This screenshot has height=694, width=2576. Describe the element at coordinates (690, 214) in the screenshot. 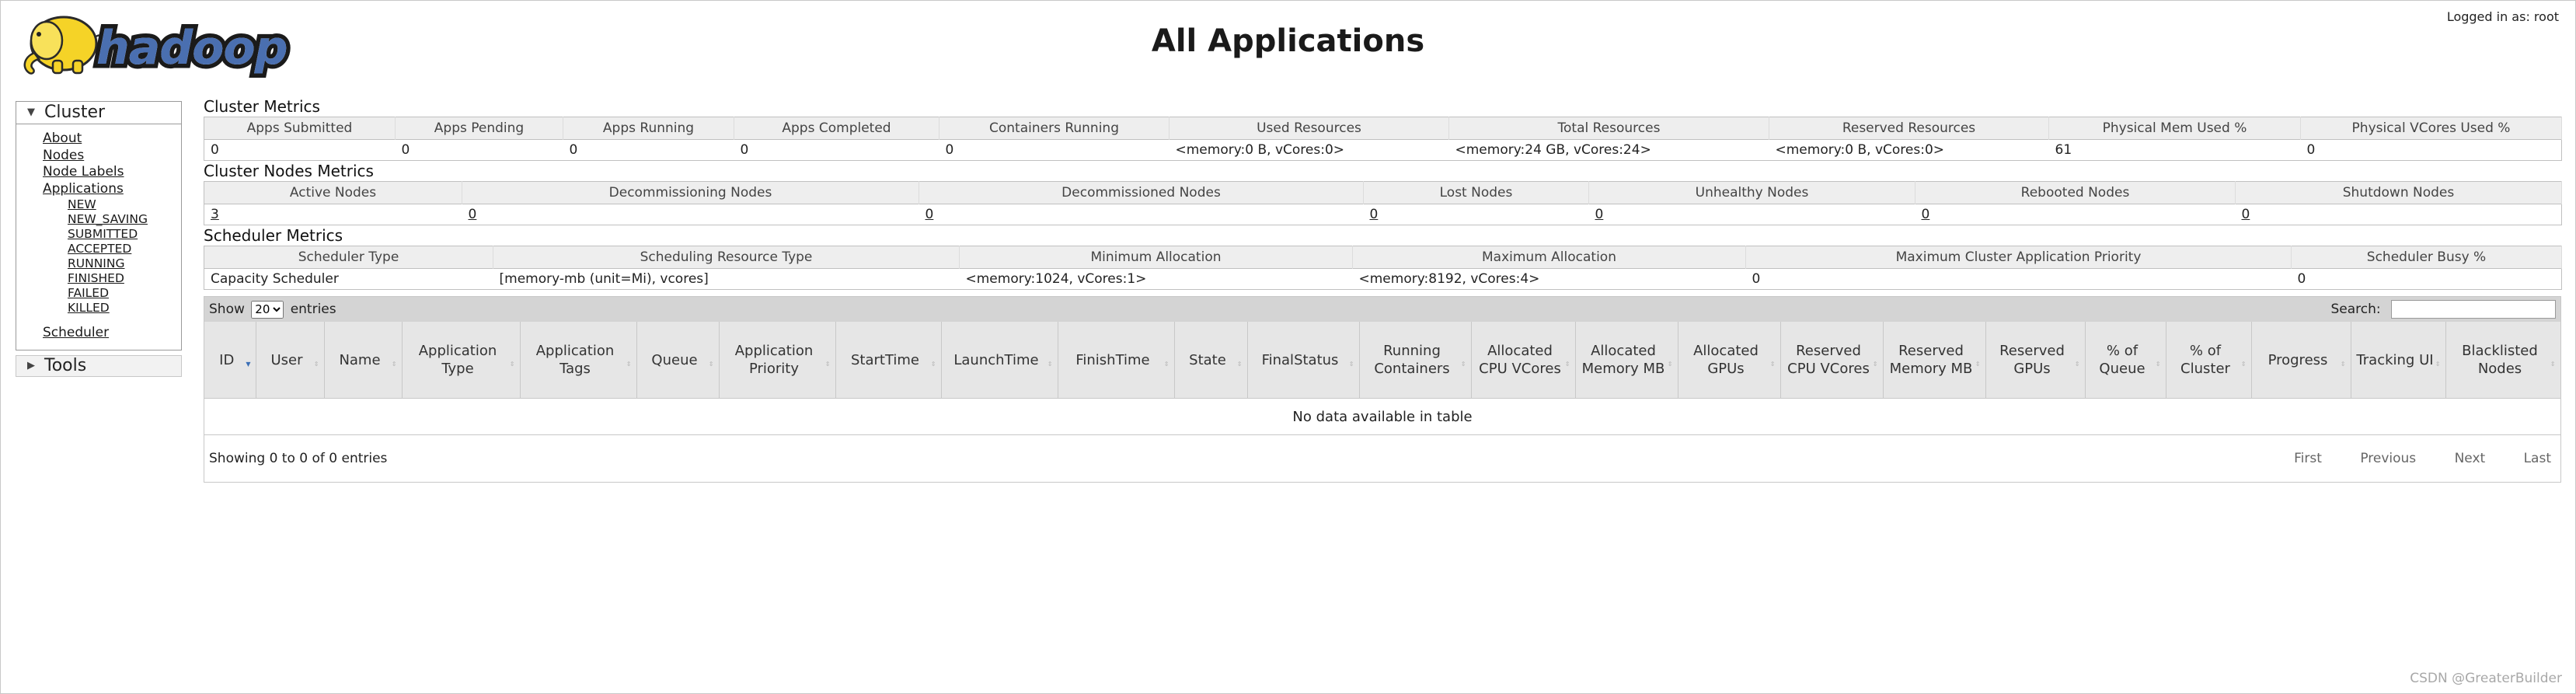

I see `value-decommissioning-nodes: 0` at that location.